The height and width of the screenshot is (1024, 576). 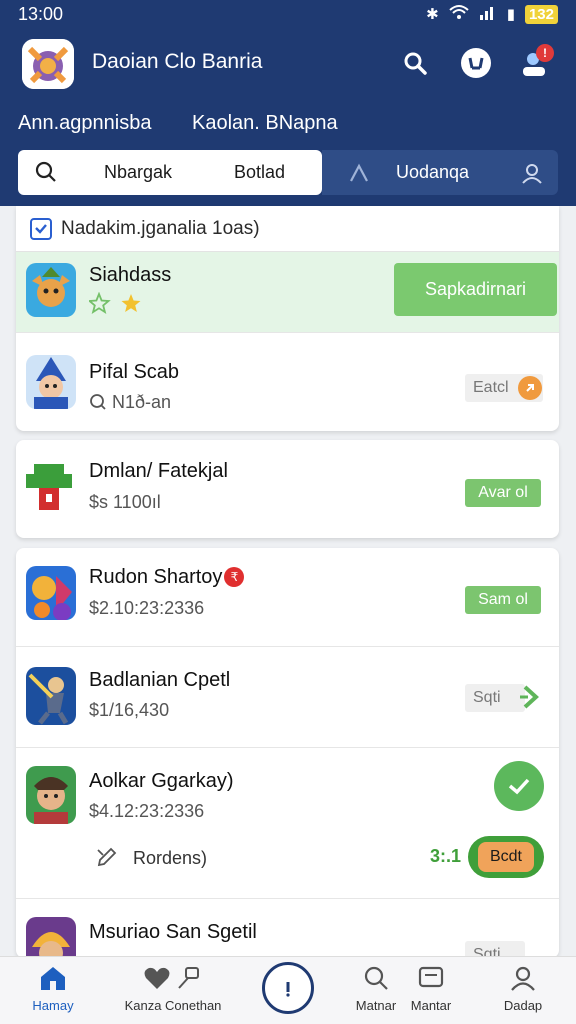 What do you see at coordinates (177, 61) in the screenshot?
I see `app-title: Daoian Clo Banria` at bounding box center [177, 61].